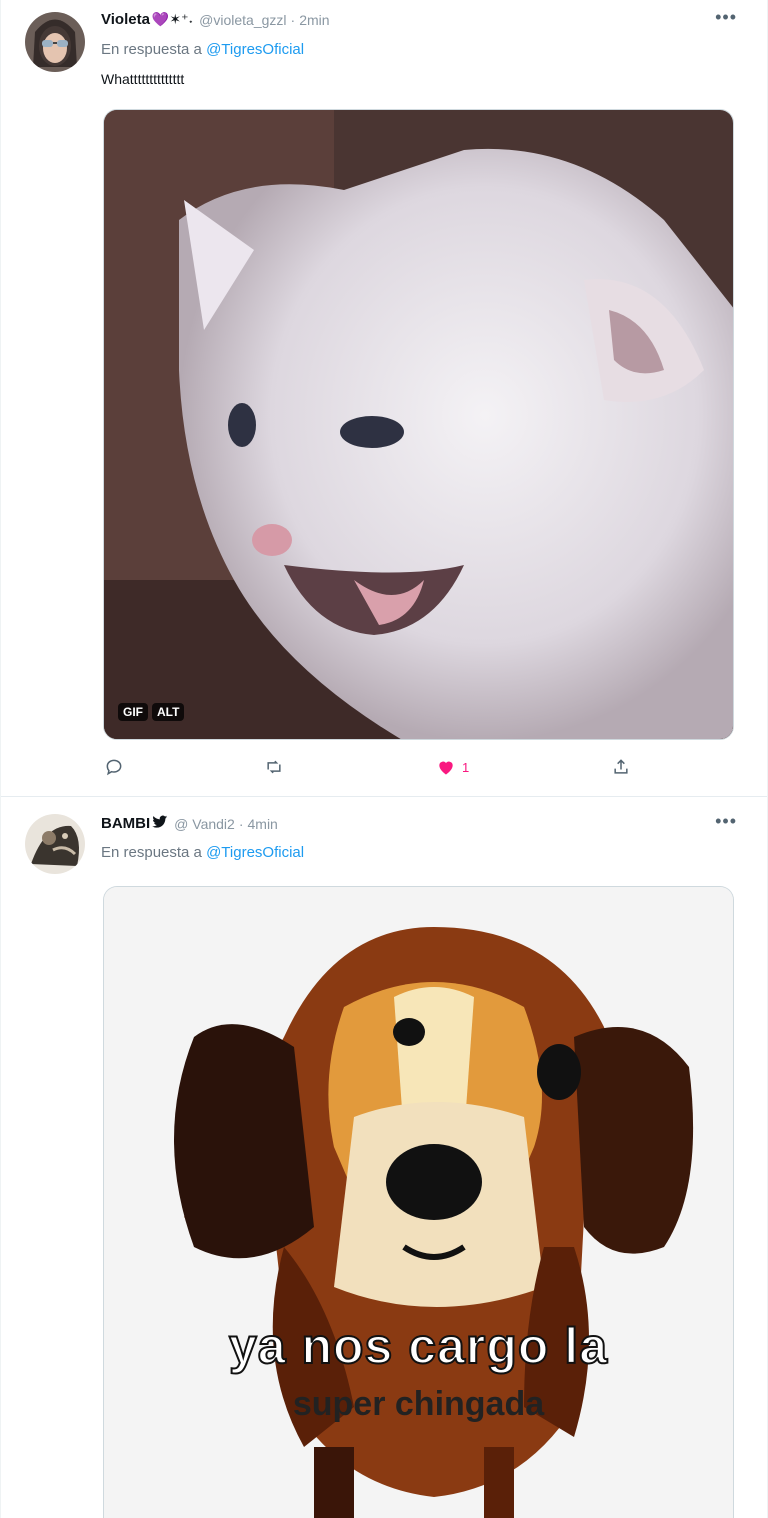  What do you see at coordinates (418, 1404) in the screenshot?
I see `meme-caption-line2: super chingada` at bounding box center [418, 1404].